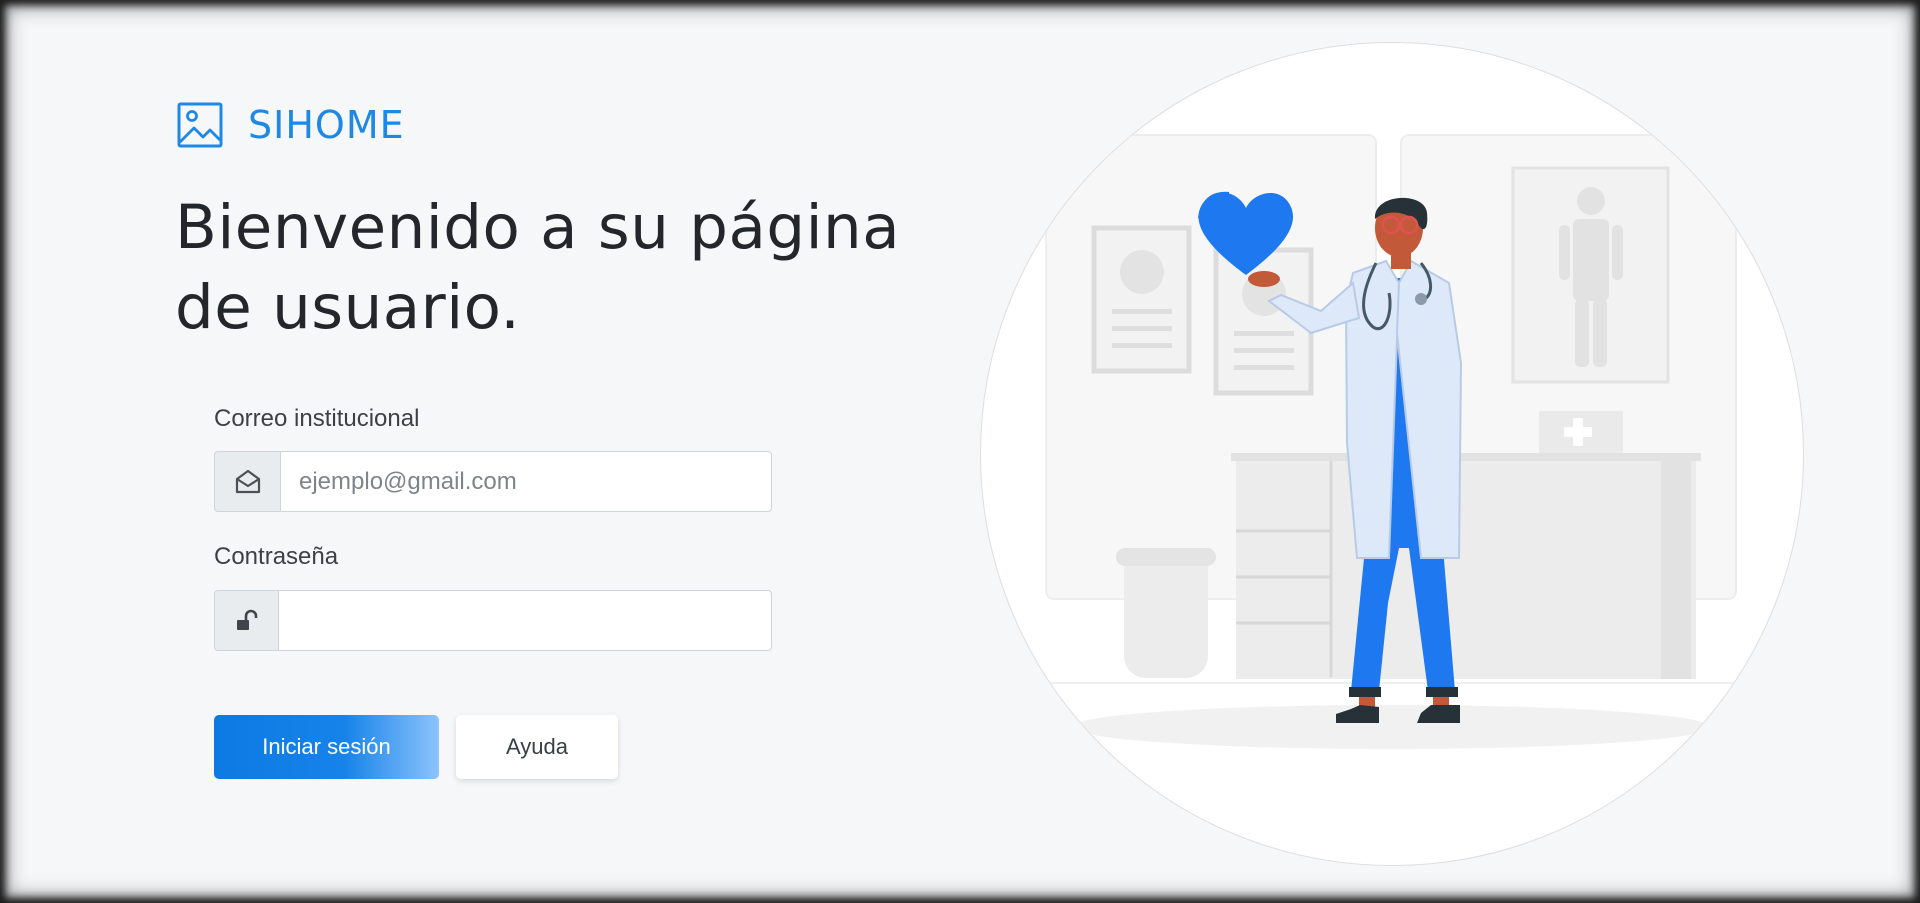  Describe the element at coordinates (585, 268) in the screenshot. I see `page-title: Bienvenido a su página de usuario.` at that location.